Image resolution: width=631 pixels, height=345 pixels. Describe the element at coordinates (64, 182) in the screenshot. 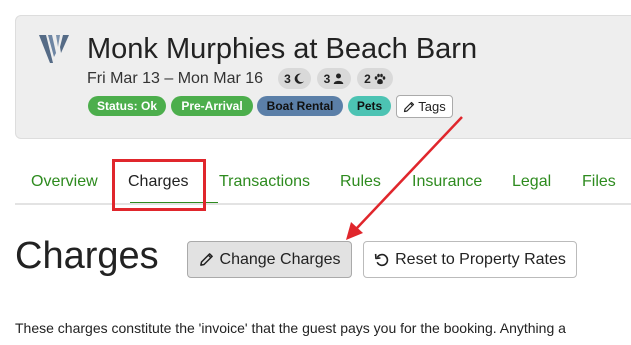

I see `tab-overview: Overview` at that location.